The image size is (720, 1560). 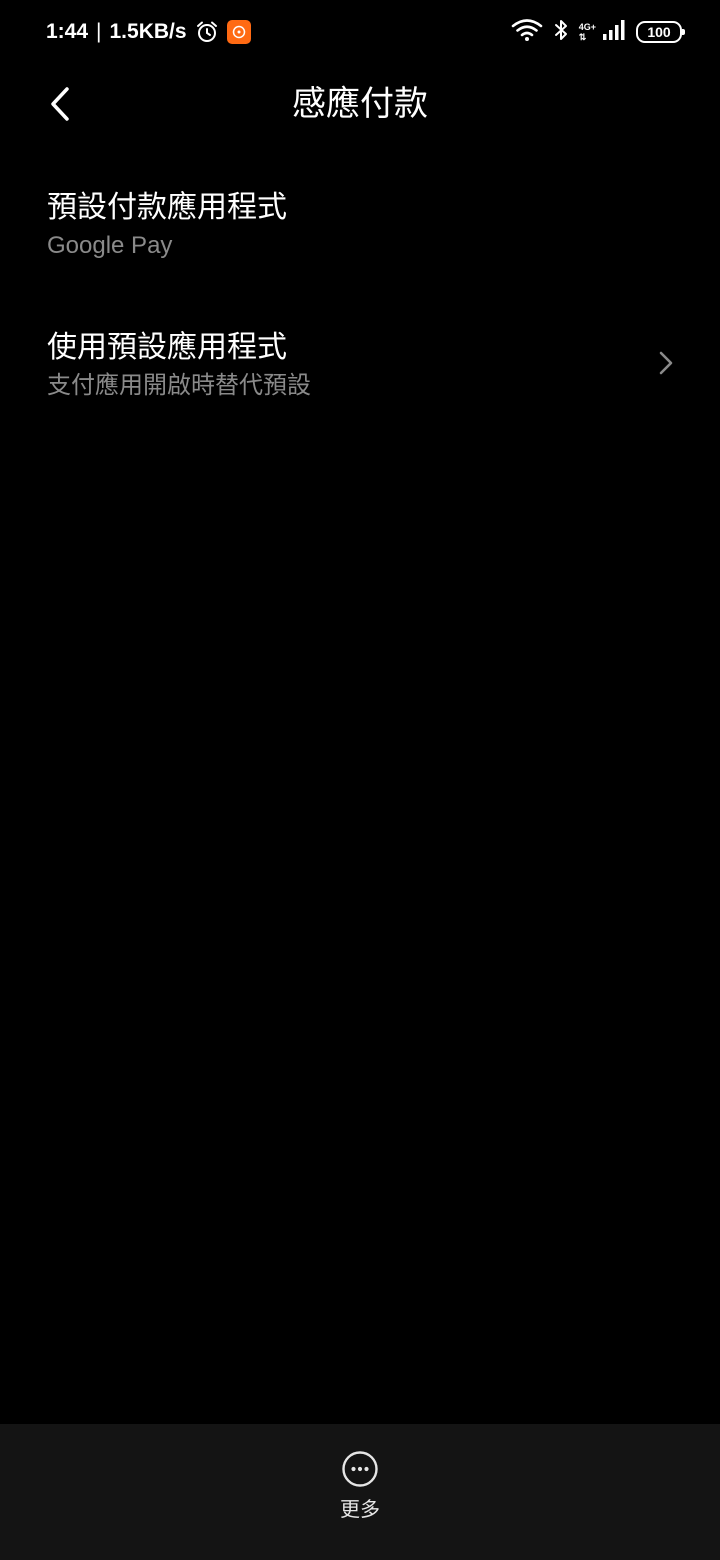 What do you see at coordinates (614, 32) in the screenshot?
I see `signal-icon` at bounding box center [614, 32].